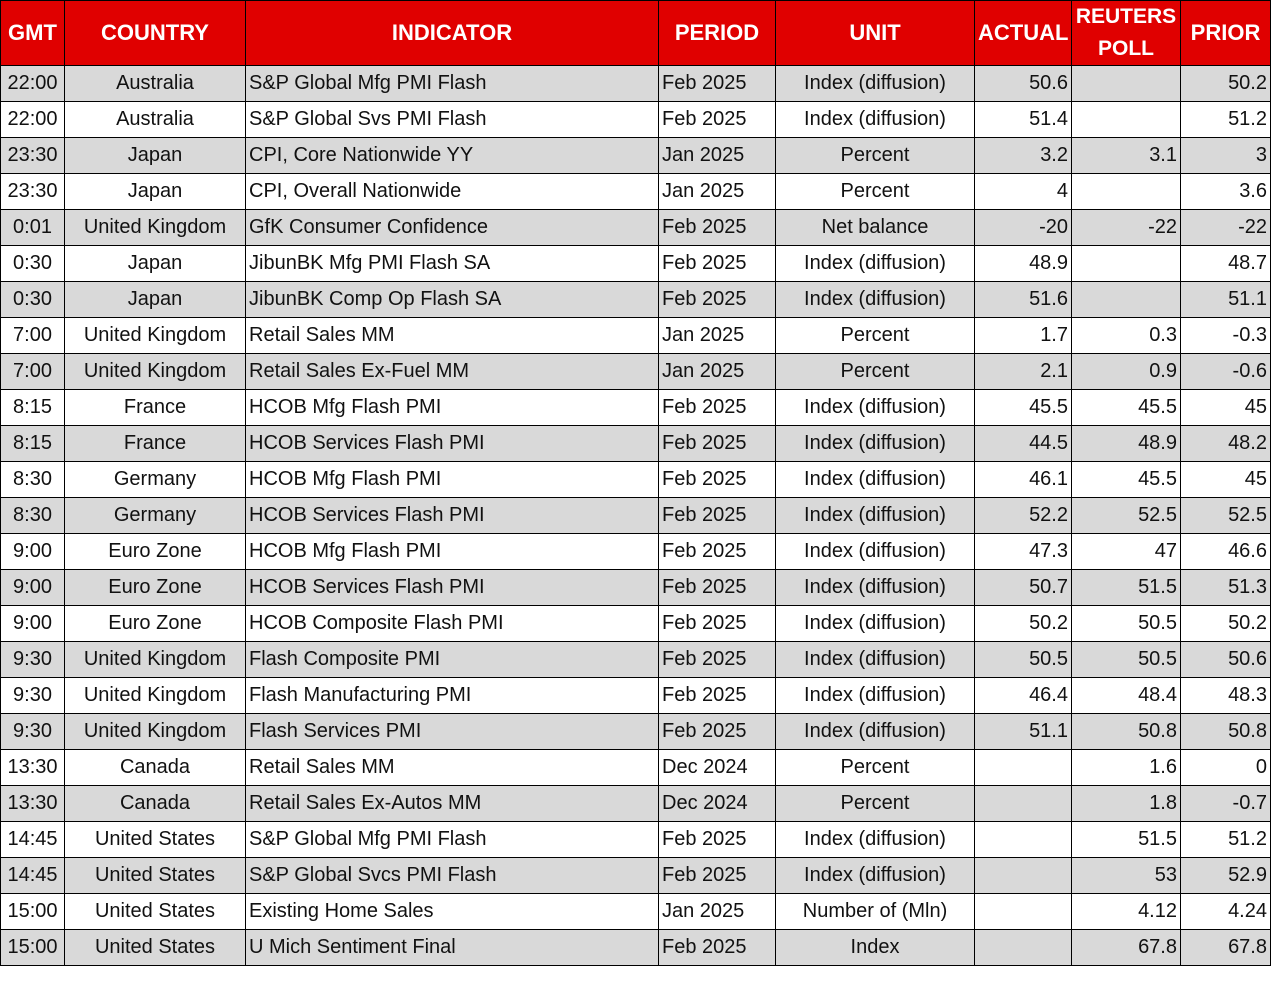  What do you see at coordinates (155, 83) in the screenshot?
I see `cell-country: Australia` at bounding box center [155, 83].